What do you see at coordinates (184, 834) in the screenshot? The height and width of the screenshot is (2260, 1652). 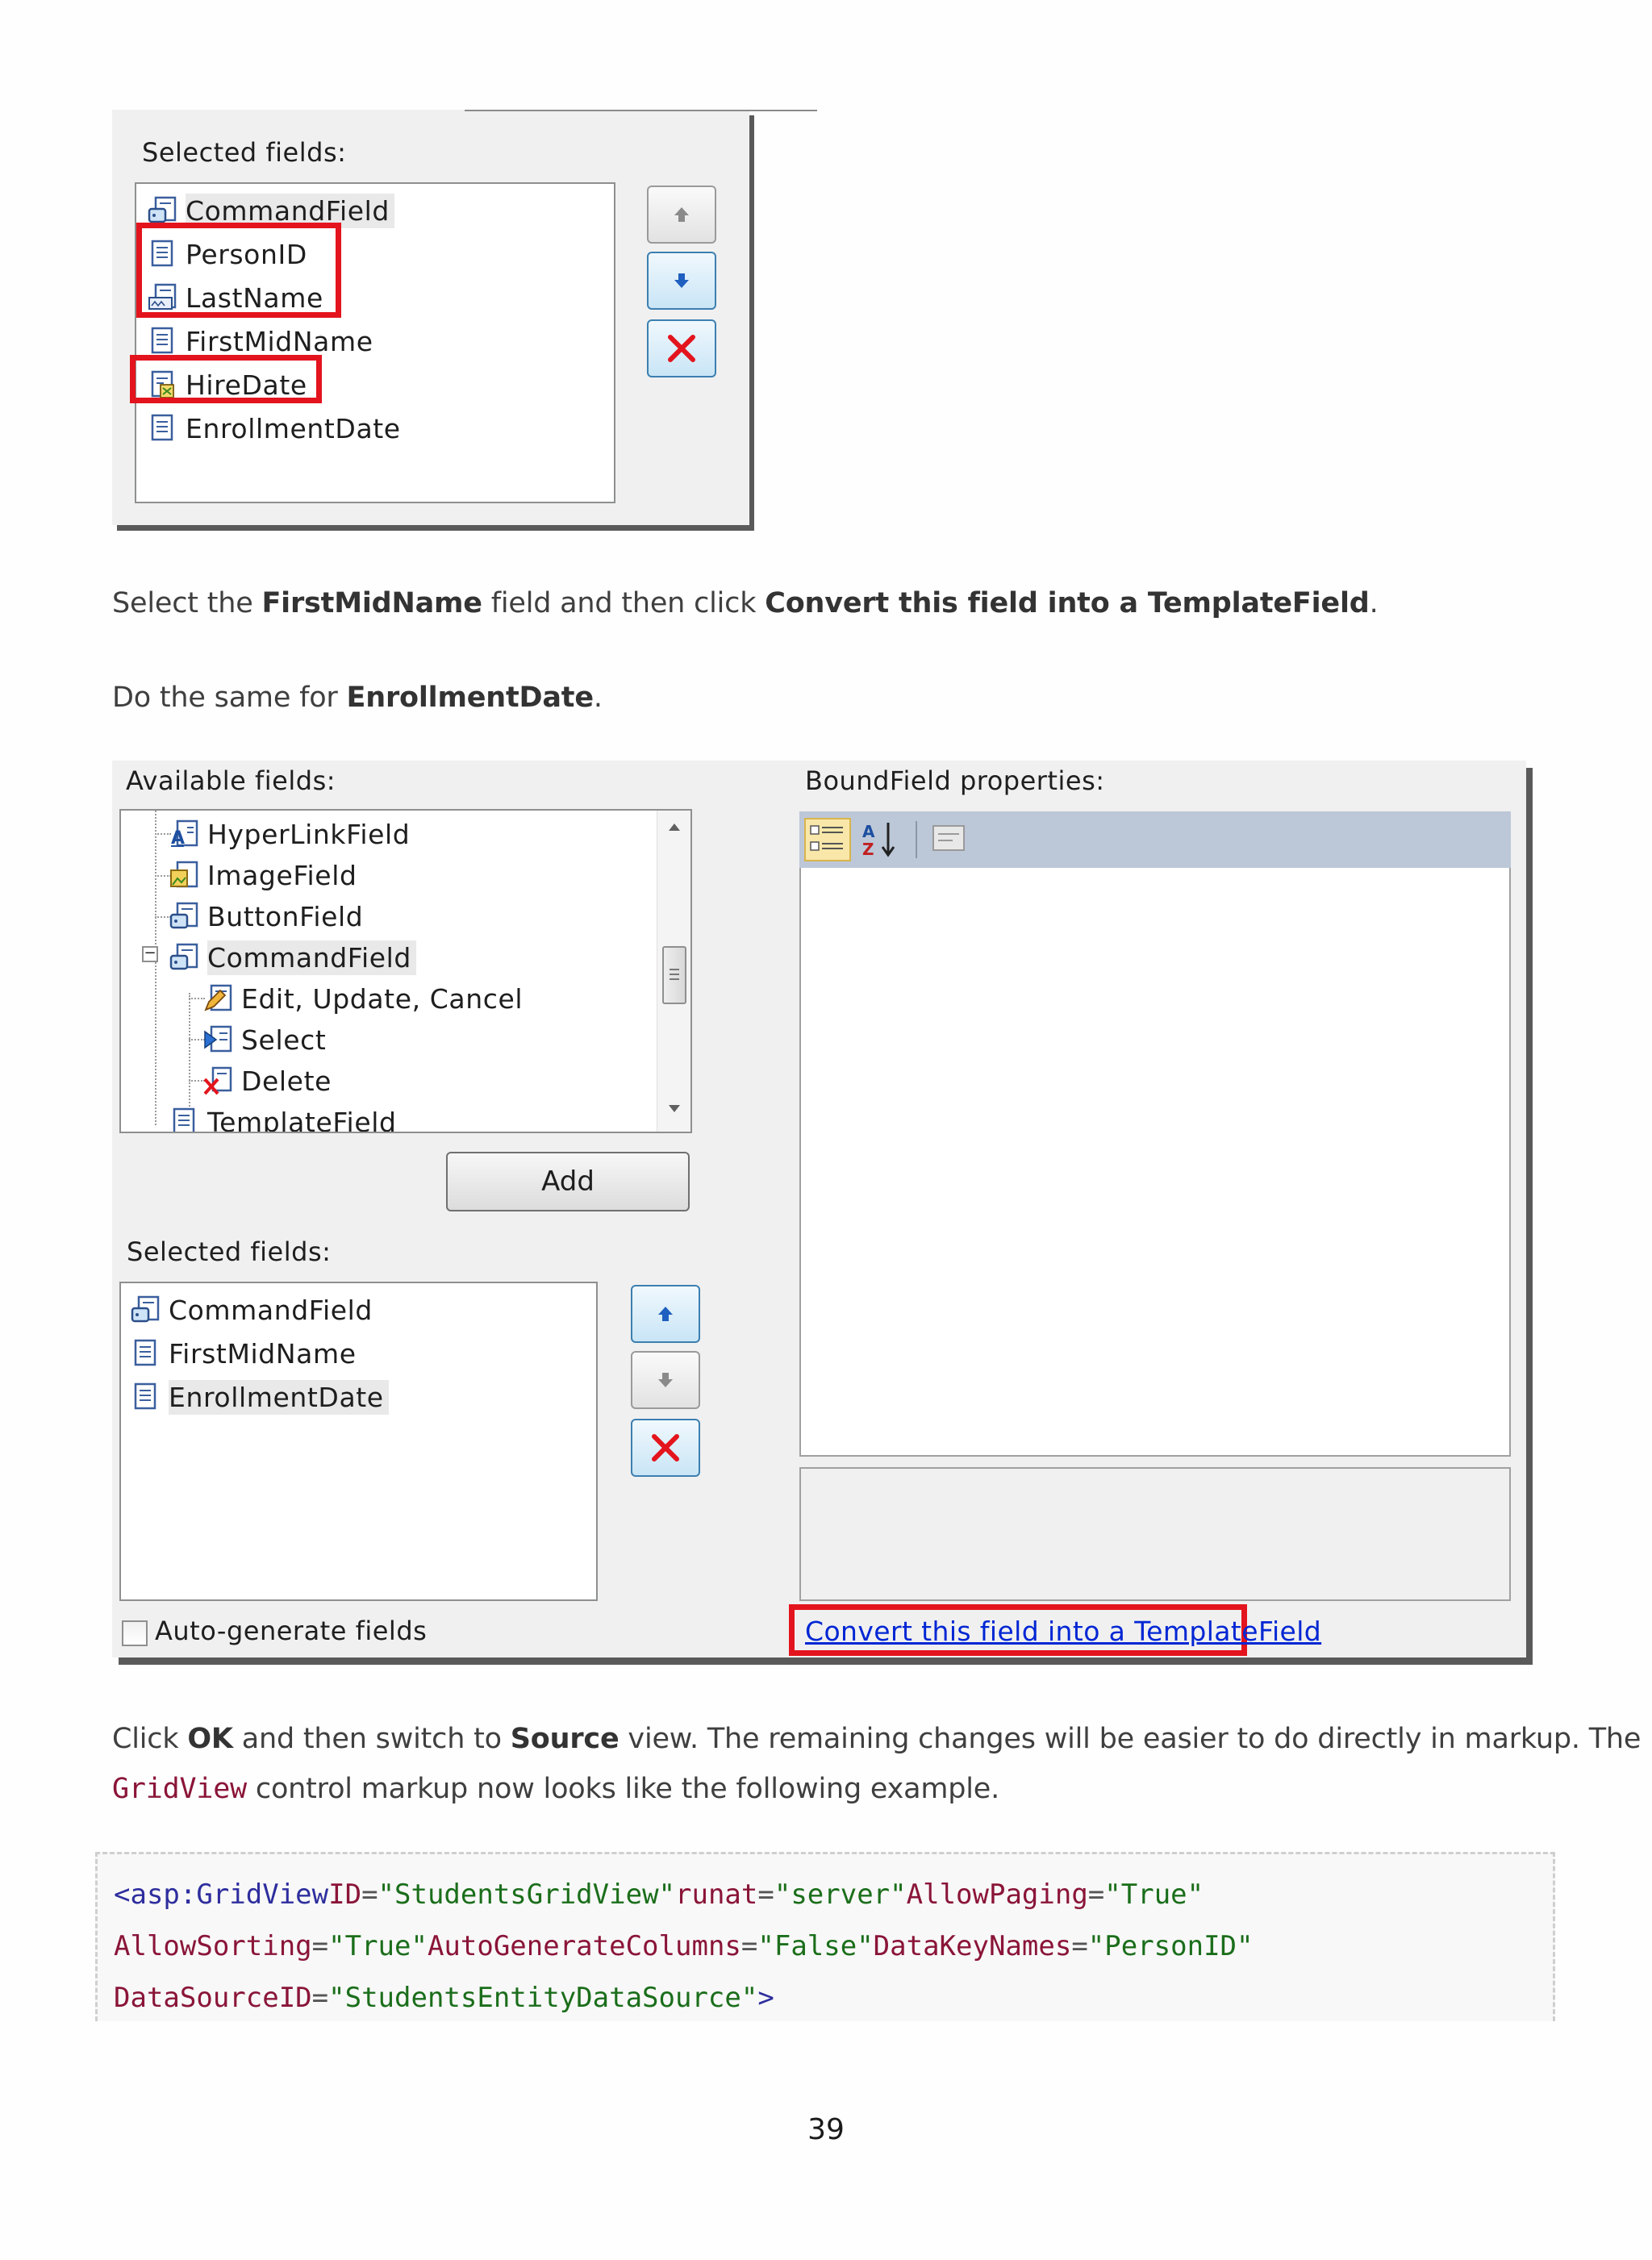 I see `hyperlink-field-icon` at bounding box center [184, 834].